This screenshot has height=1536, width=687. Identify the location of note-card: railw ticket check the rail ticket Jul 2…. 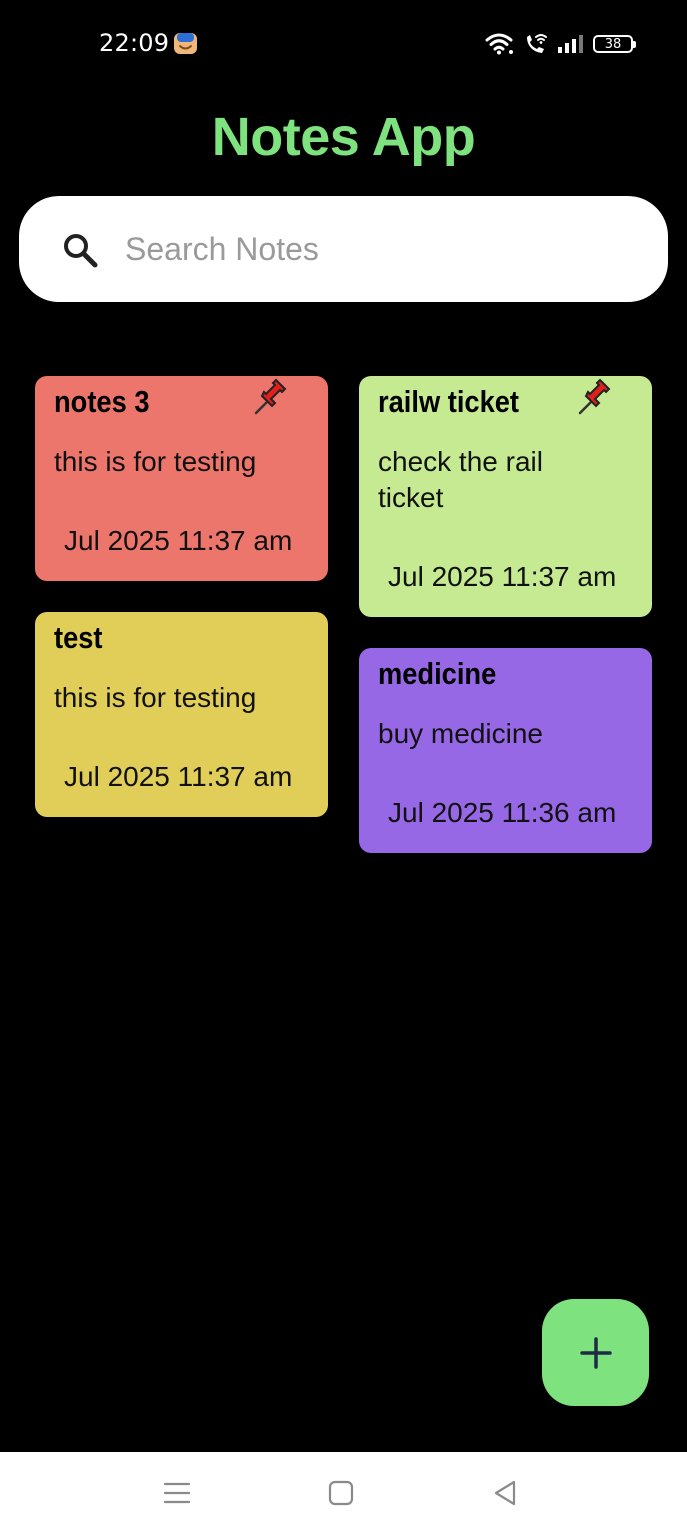
(505, 496).